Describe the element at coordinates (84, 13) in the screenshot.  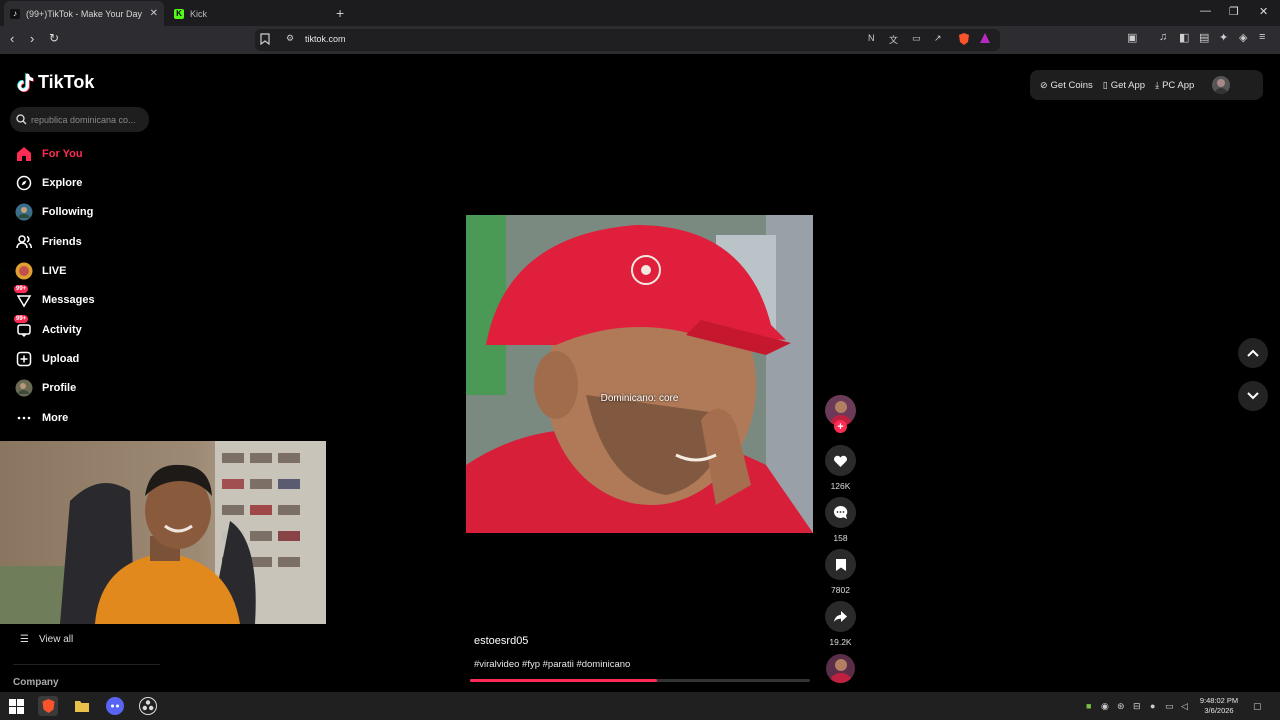
I see `tab-tiktok: ♪ (99+)TikTok - Make Your Day ✕` at that location.